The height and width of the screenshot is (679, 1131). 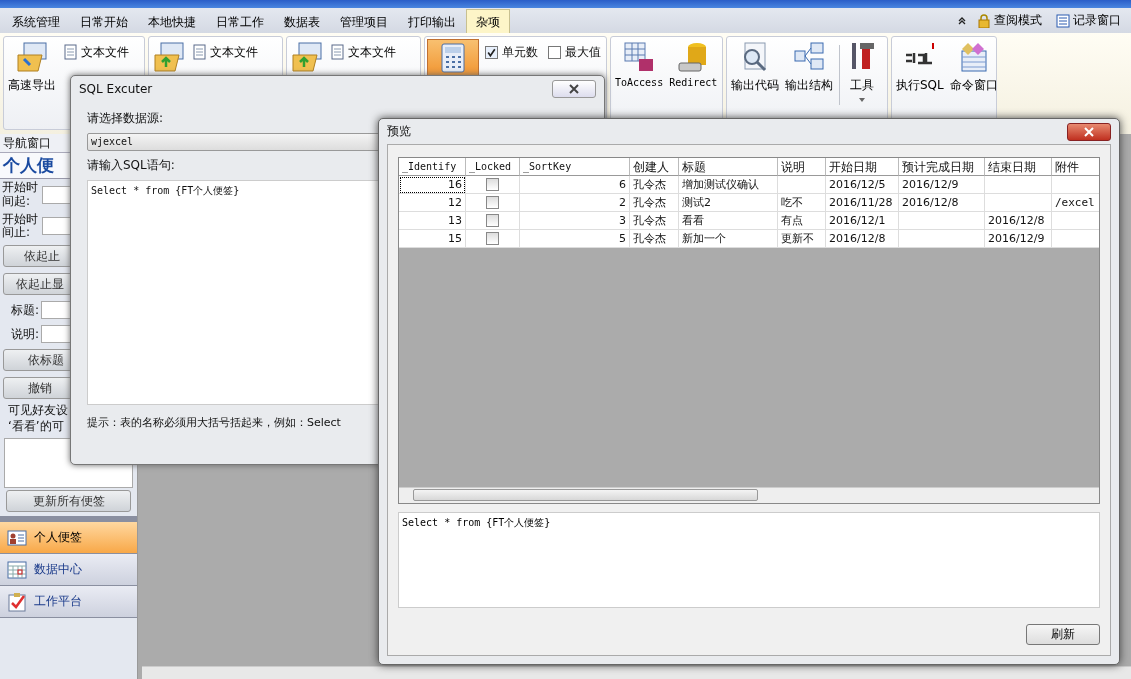 What do you see at coordinates (520, 52) in the screenshot?
I see `checkbox-label: 单元数` at bounding box center [520, 52].